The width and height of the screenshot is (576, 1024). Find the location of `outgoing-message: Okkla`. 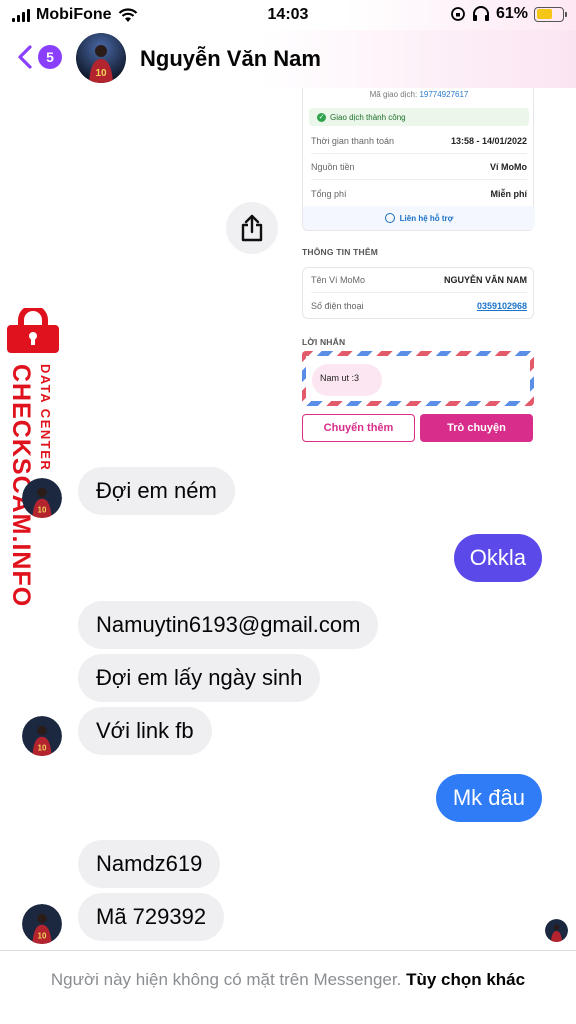

outgoing-message: Okkla is located at coordinates (497, 558).